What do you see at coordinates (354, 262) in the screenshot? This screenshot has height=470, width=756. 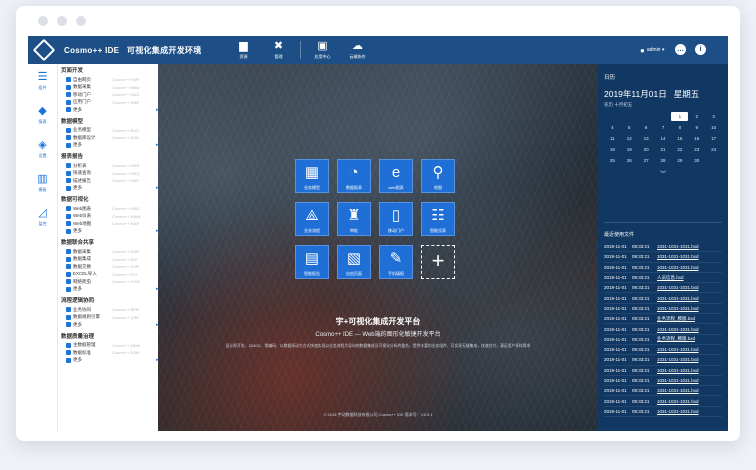 I see `app-tile-template: ▧ 自由页面` at bounding box center [354, 262].